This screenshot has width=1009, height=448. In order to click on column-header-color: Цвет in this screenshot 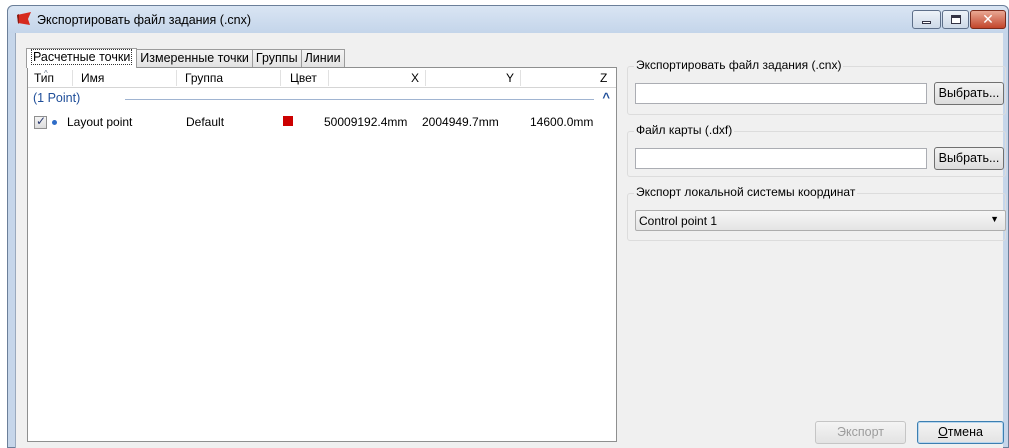, I will do `click(303, 78)`.